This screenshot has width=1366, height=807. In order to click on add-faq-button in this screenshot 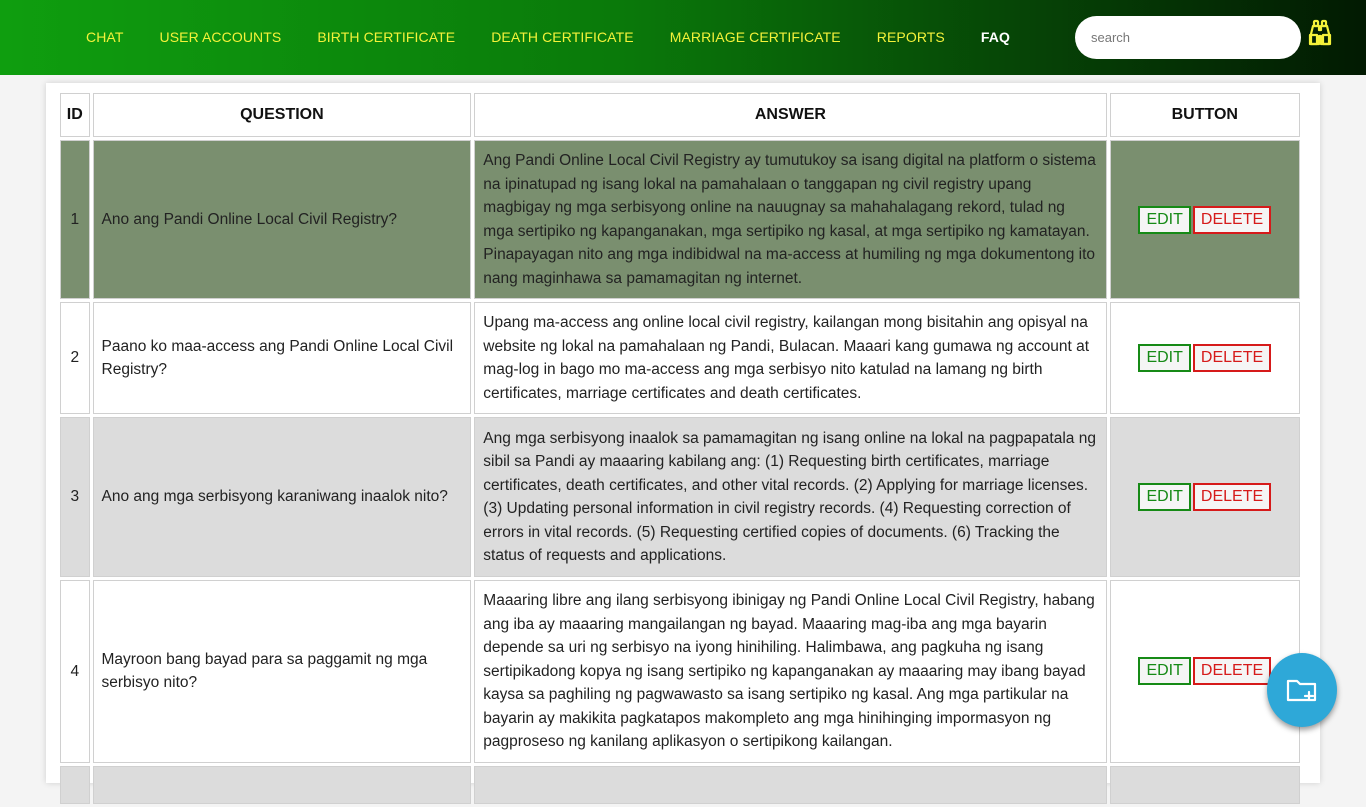, I will do `click(1302, 690)`.